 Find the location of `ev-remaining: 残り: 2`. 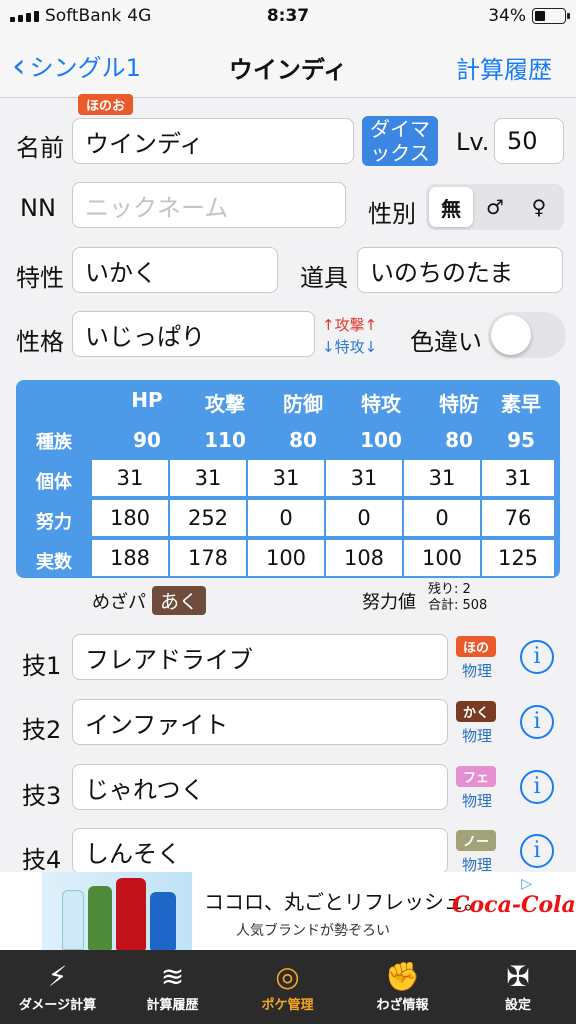

ev-remaining: 残り: 2 is located at coordinates (449, 589).